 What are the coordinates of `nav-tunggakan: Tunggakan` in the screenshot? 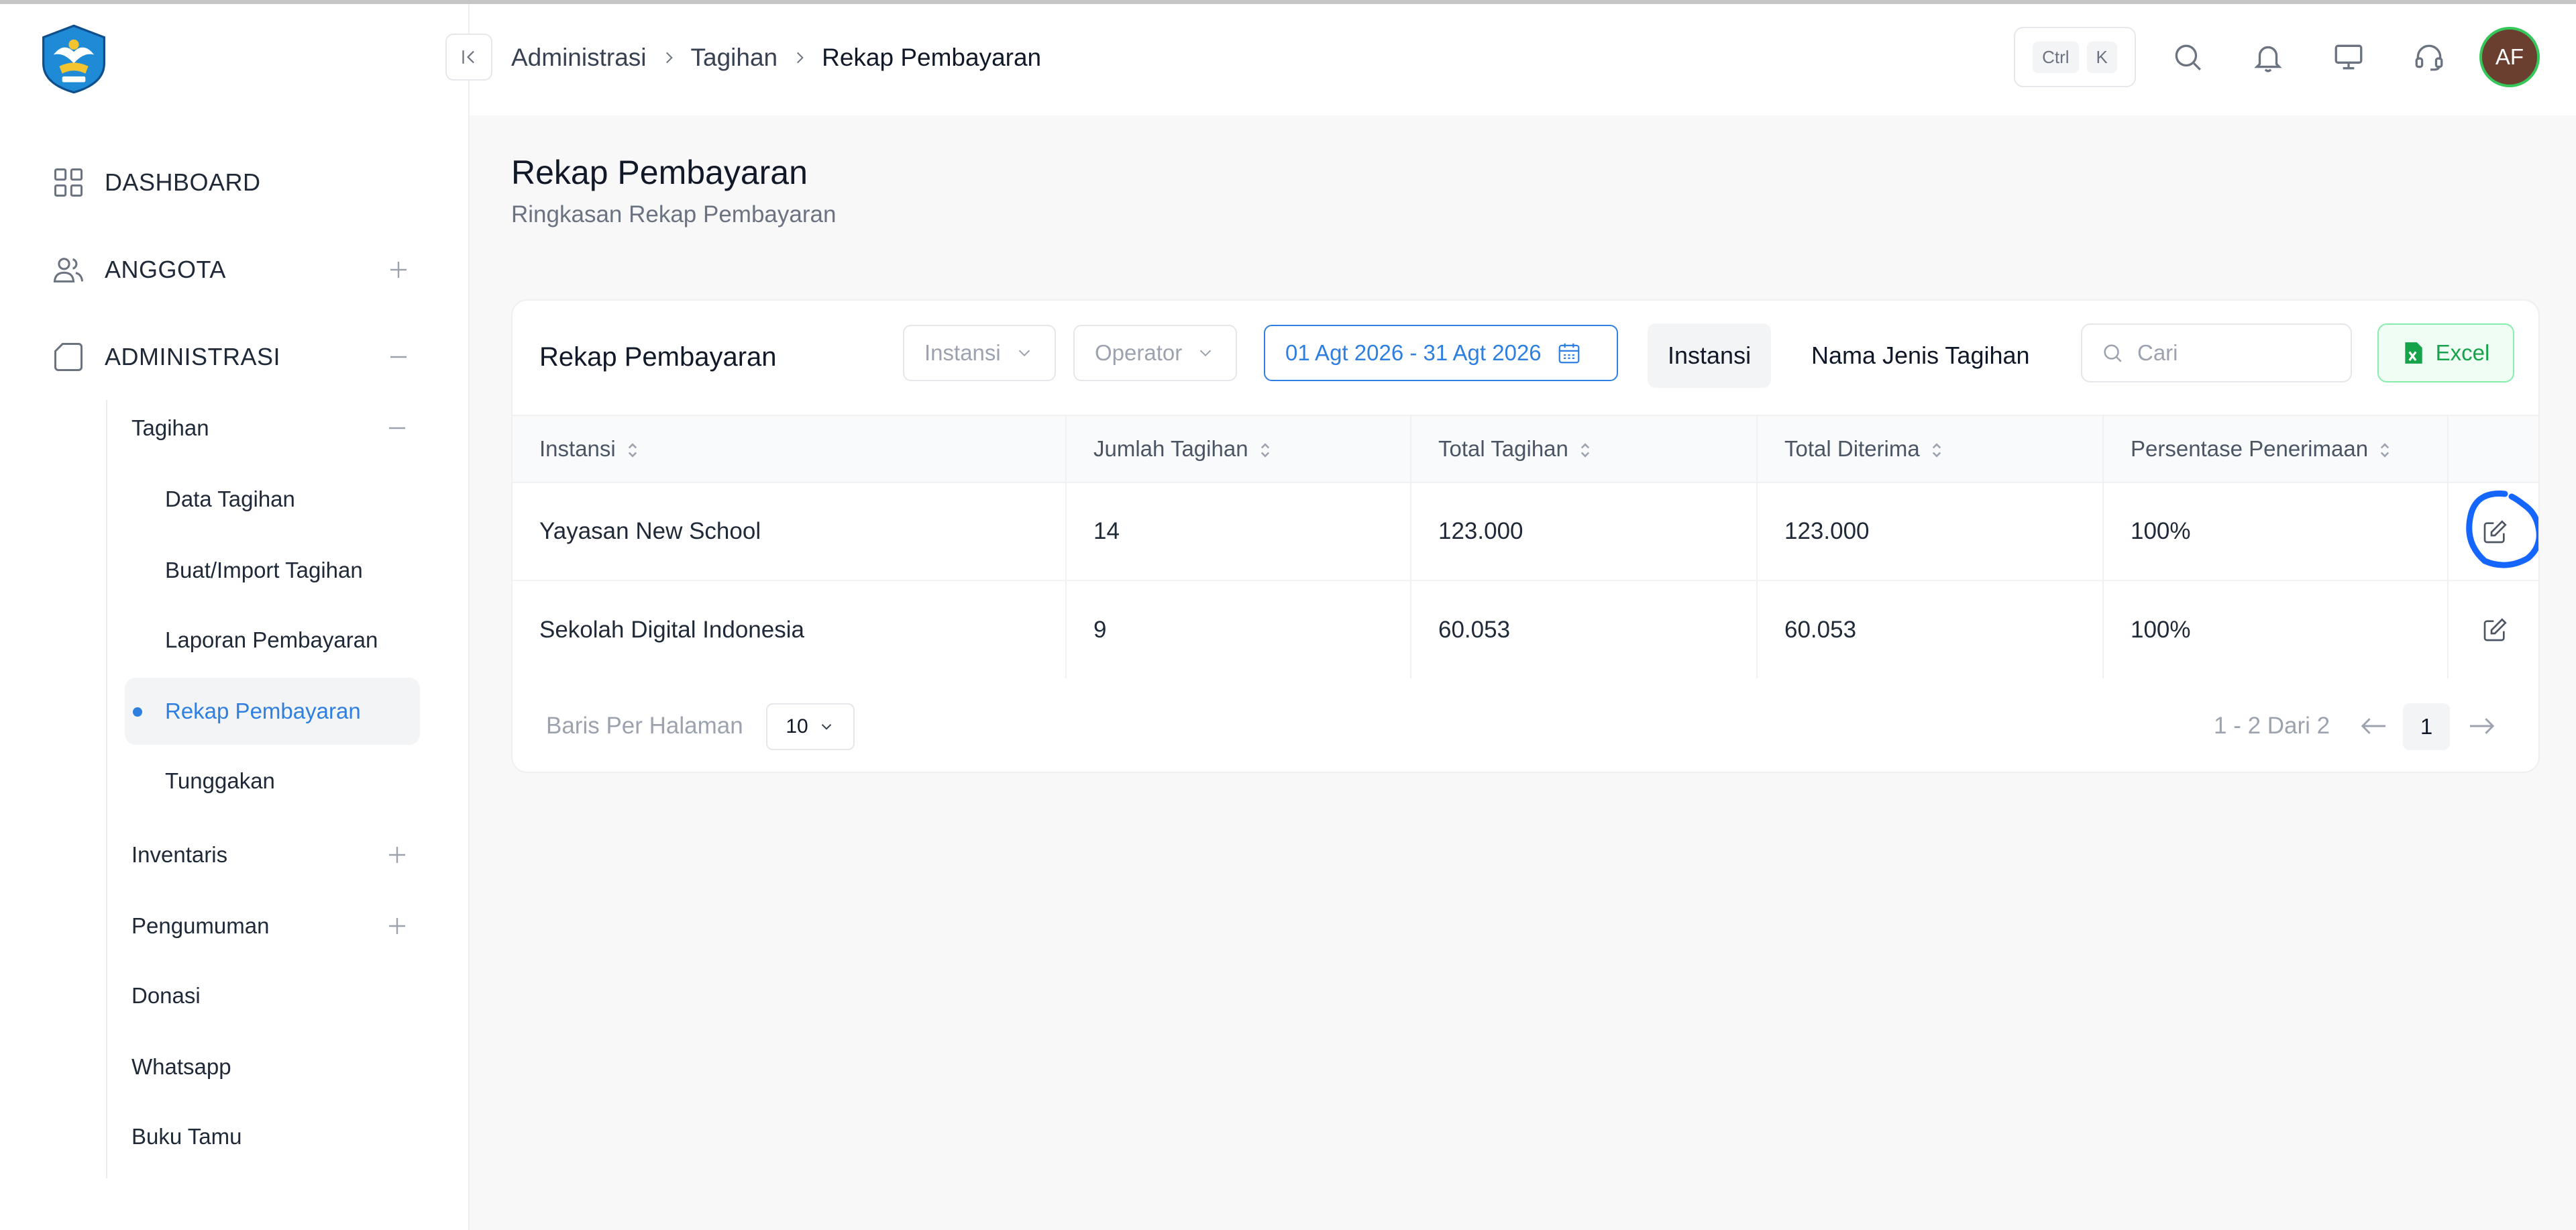 It's located at (272, 781).